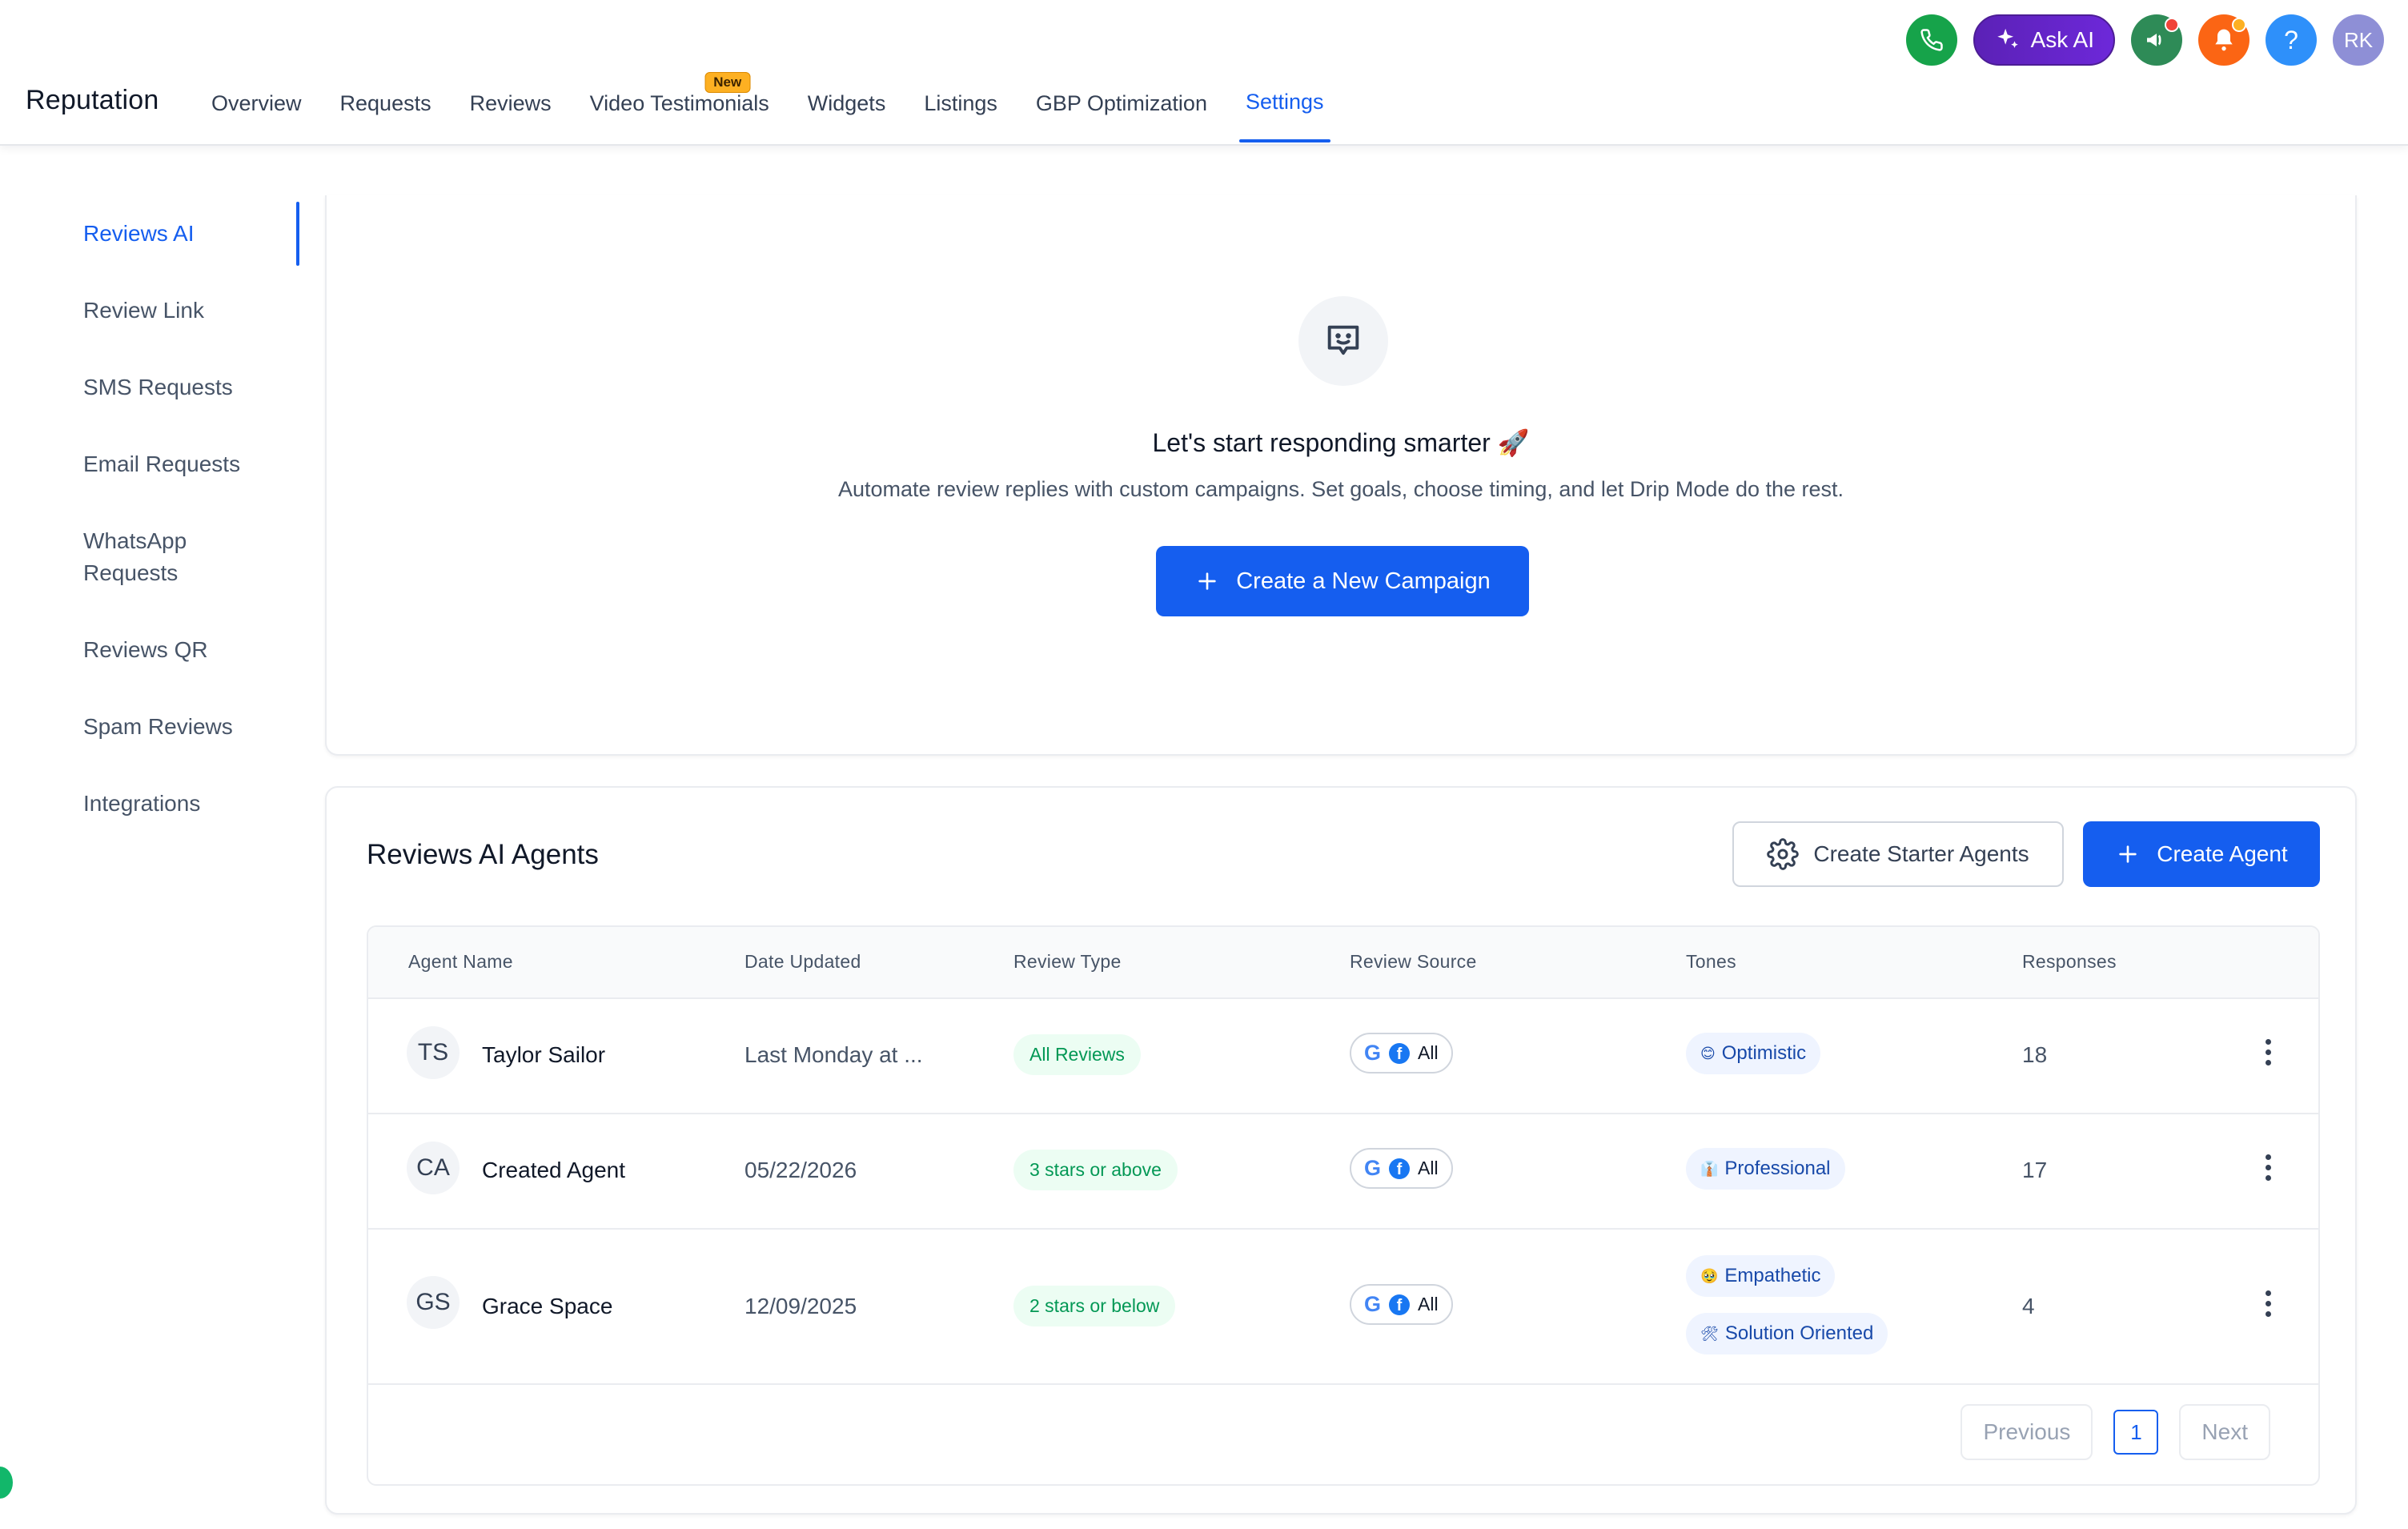 This screenshot has height=1529, width=2408. I want to click on tone-emoji: 🛠, so click(1709, 1333).